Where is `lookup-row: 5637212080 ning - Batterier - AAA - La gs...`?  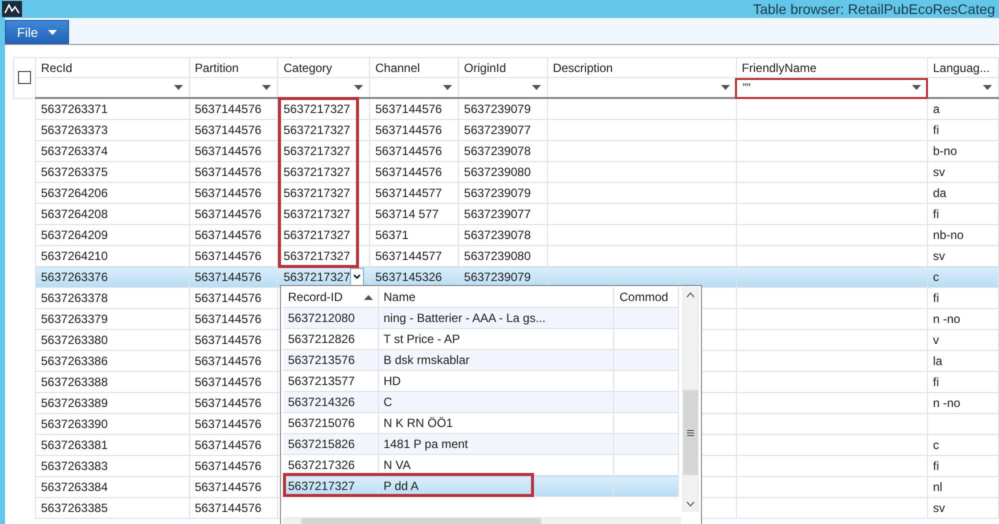
lookup-row: 5637212080 ning - Batterier - AAA - La gs... is located at coordinates (480, 318).